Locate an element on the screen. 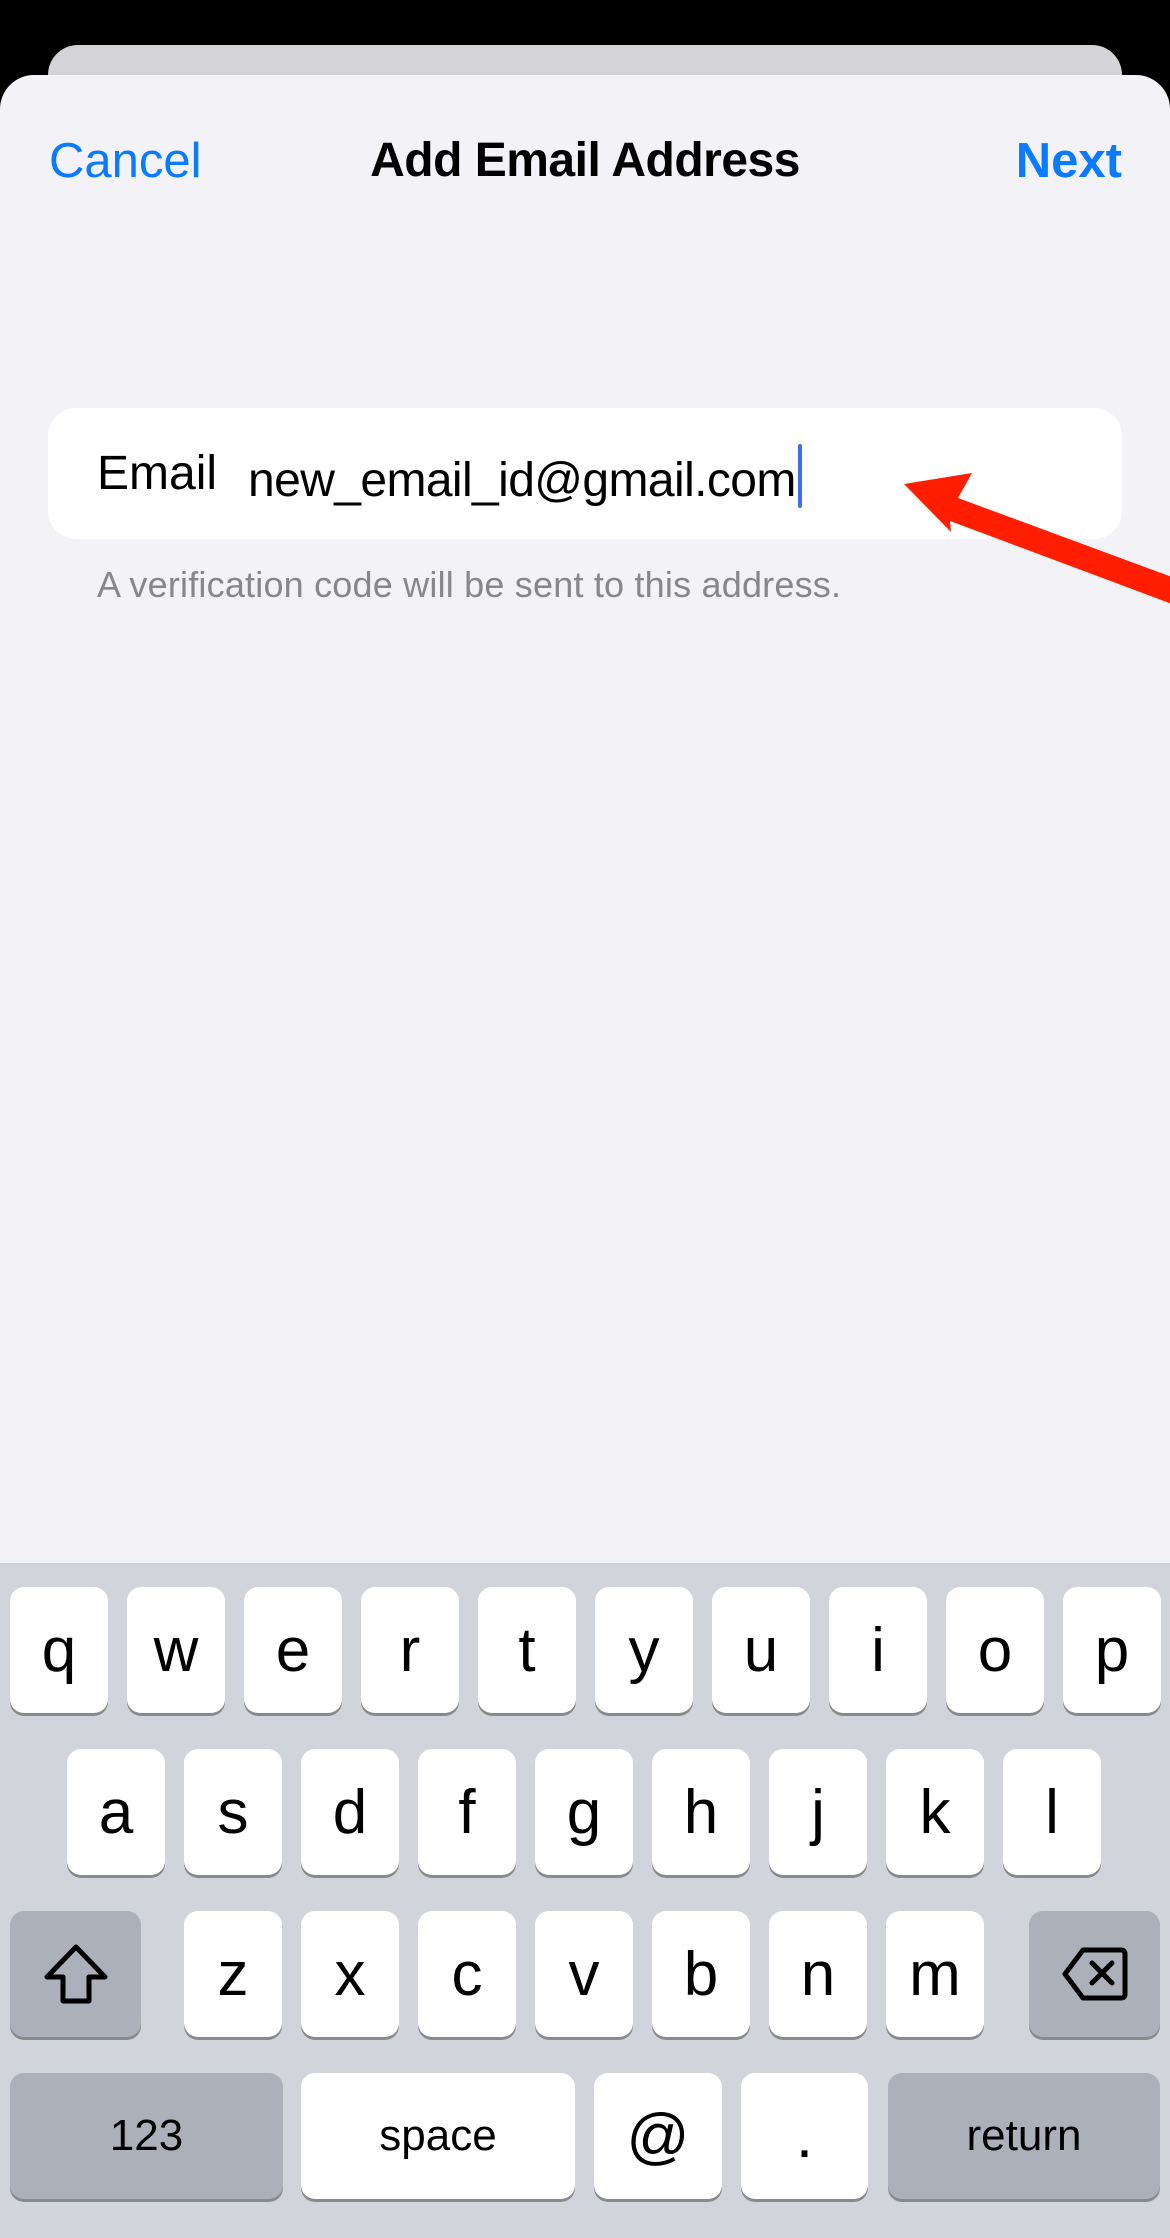 The image size is (1170, 2238). key-x: x is located at coordinates (350, 1974).